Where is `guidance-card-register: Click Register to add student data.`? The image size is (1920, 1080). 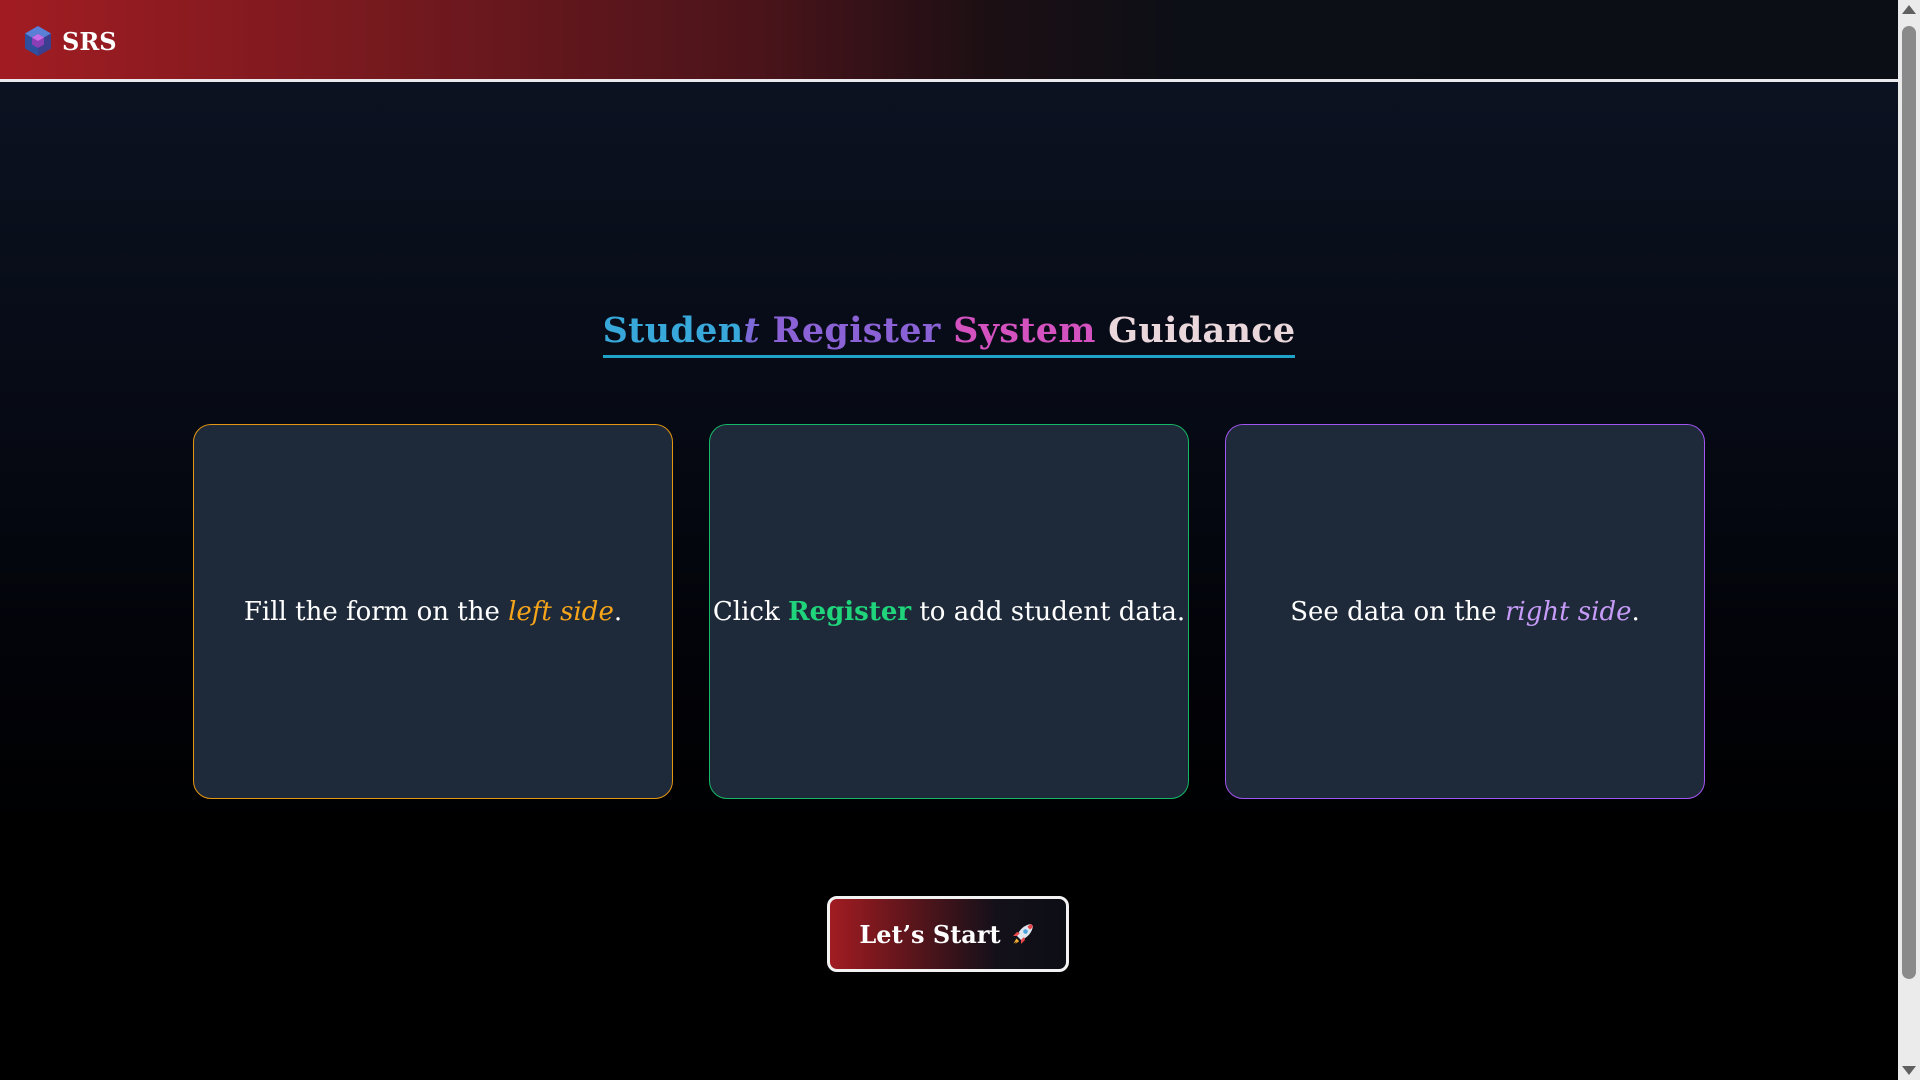 guidance-card-register: Click Register to add student data. is located at coordinates (949, 611).